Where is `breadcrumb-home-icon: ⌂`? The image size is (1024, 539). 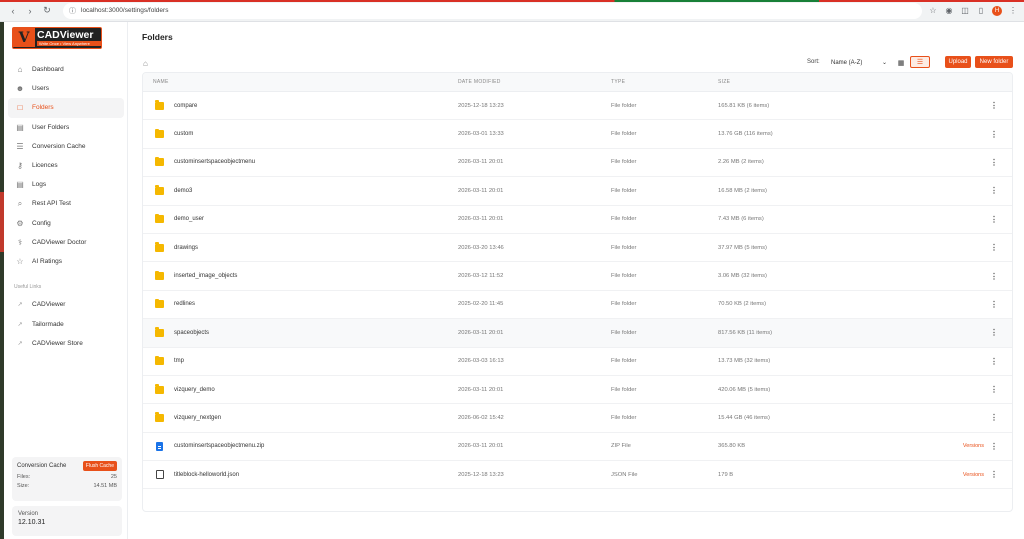 breadcrumb-home-icon: ⌂ is located at coordinates (145, 63).